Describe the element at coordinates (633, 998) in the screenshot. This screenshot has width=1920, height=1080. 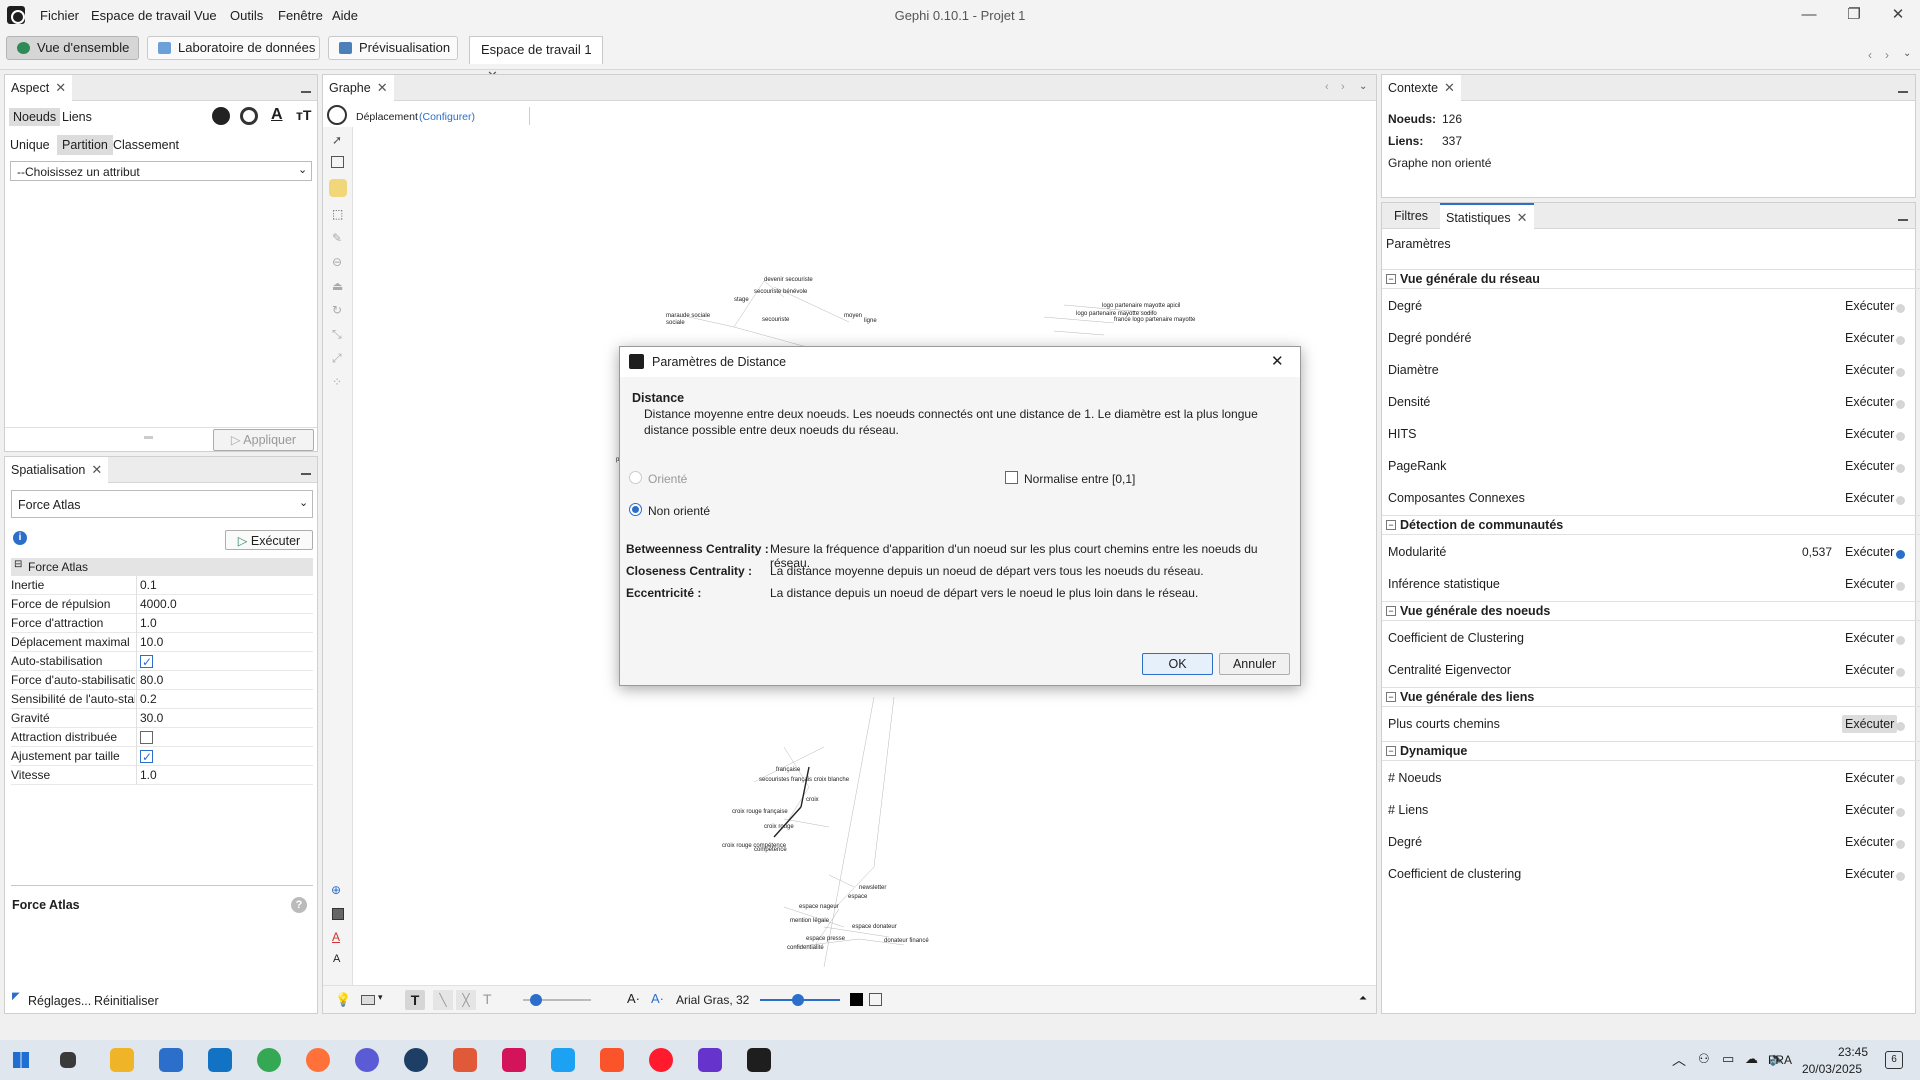
I see `font-decrease-icon: A·` at that location.